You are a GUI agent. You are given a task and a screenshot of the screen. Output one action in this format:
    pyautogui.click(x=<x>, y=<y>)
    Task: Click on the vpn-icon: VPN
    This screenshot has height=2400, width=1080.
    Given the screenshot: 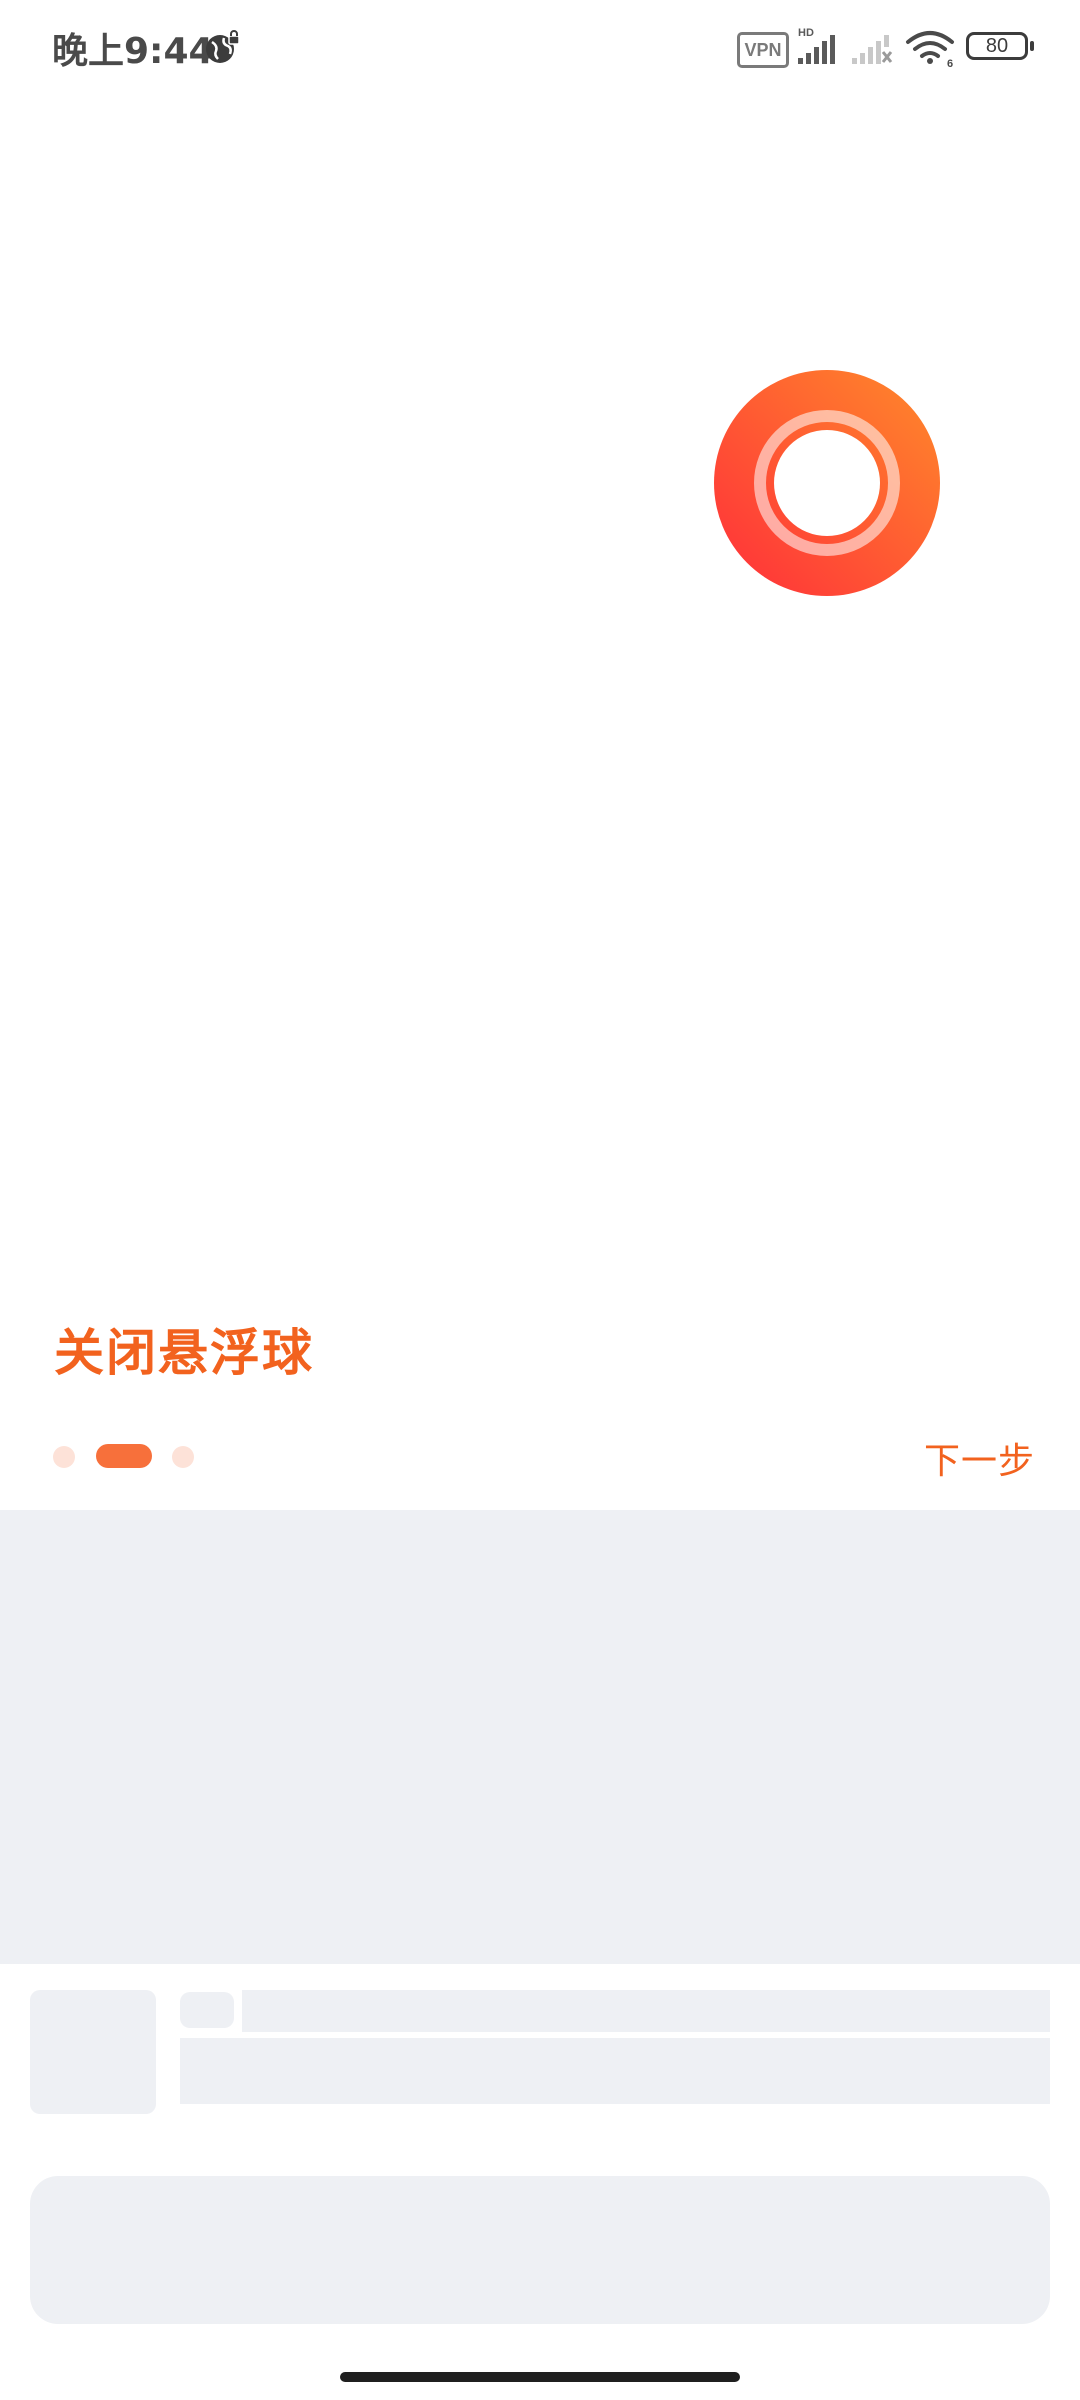 What is the action you would take?
    pyautogui.click(x=763, y=50)
    